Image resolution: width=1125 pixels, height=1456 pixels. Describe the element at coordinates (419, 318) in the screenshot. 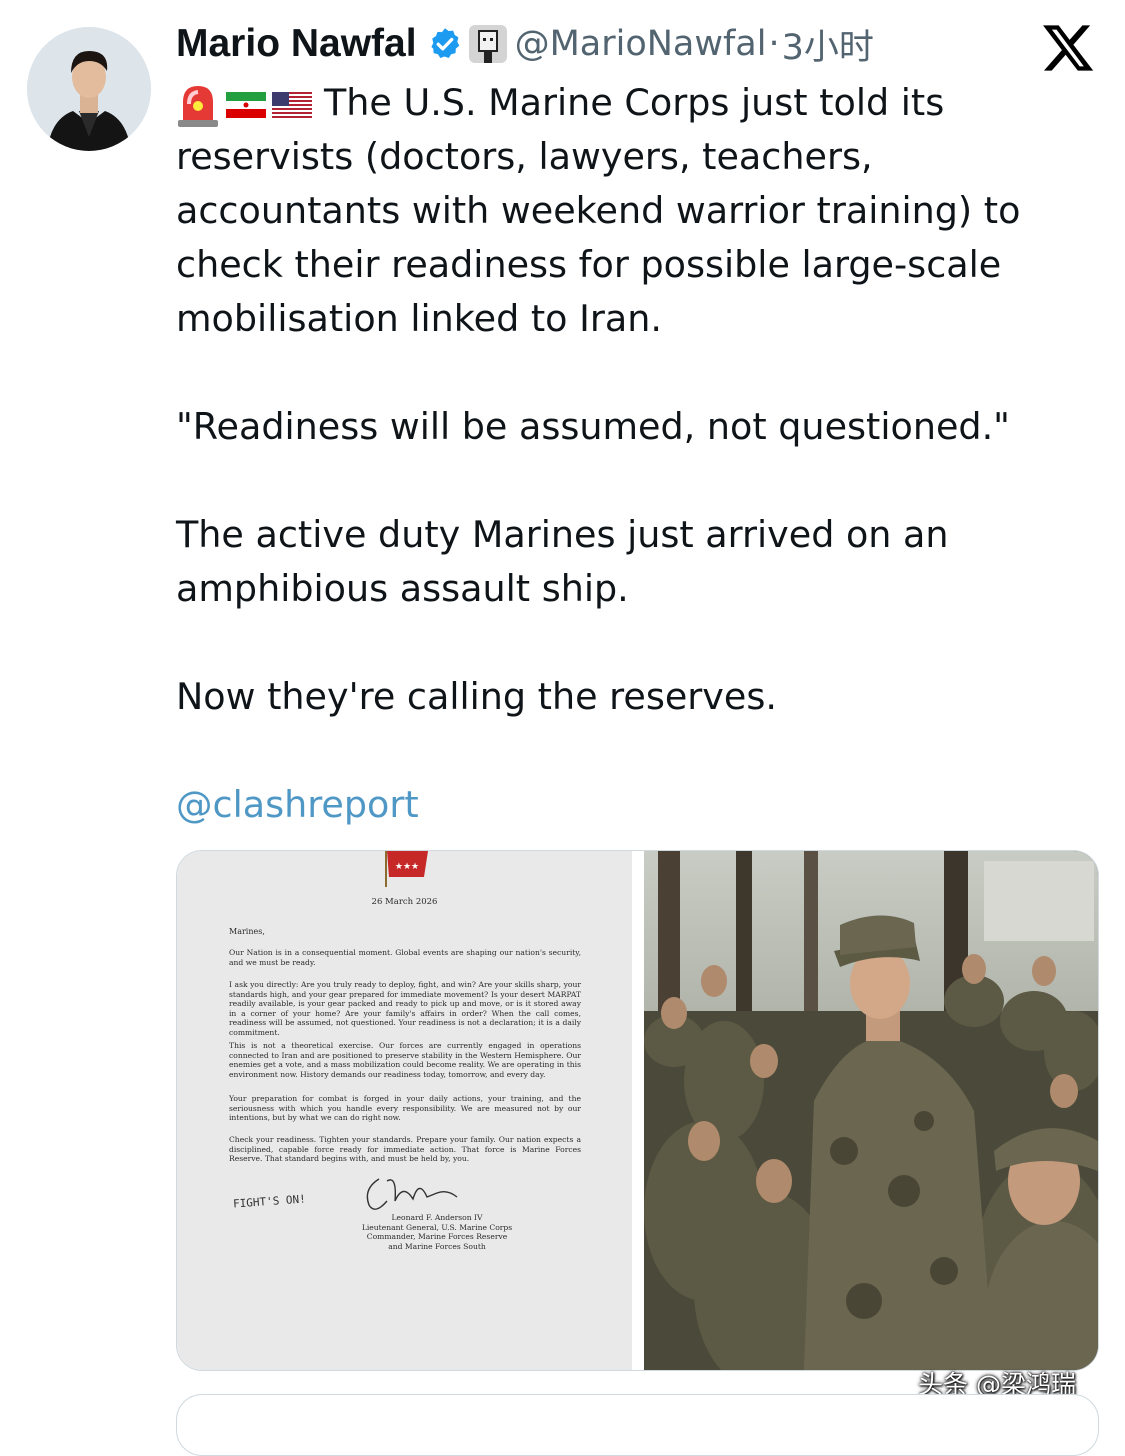

I see `tweet-line-5: mobilisation linked to Iran.` at that location.